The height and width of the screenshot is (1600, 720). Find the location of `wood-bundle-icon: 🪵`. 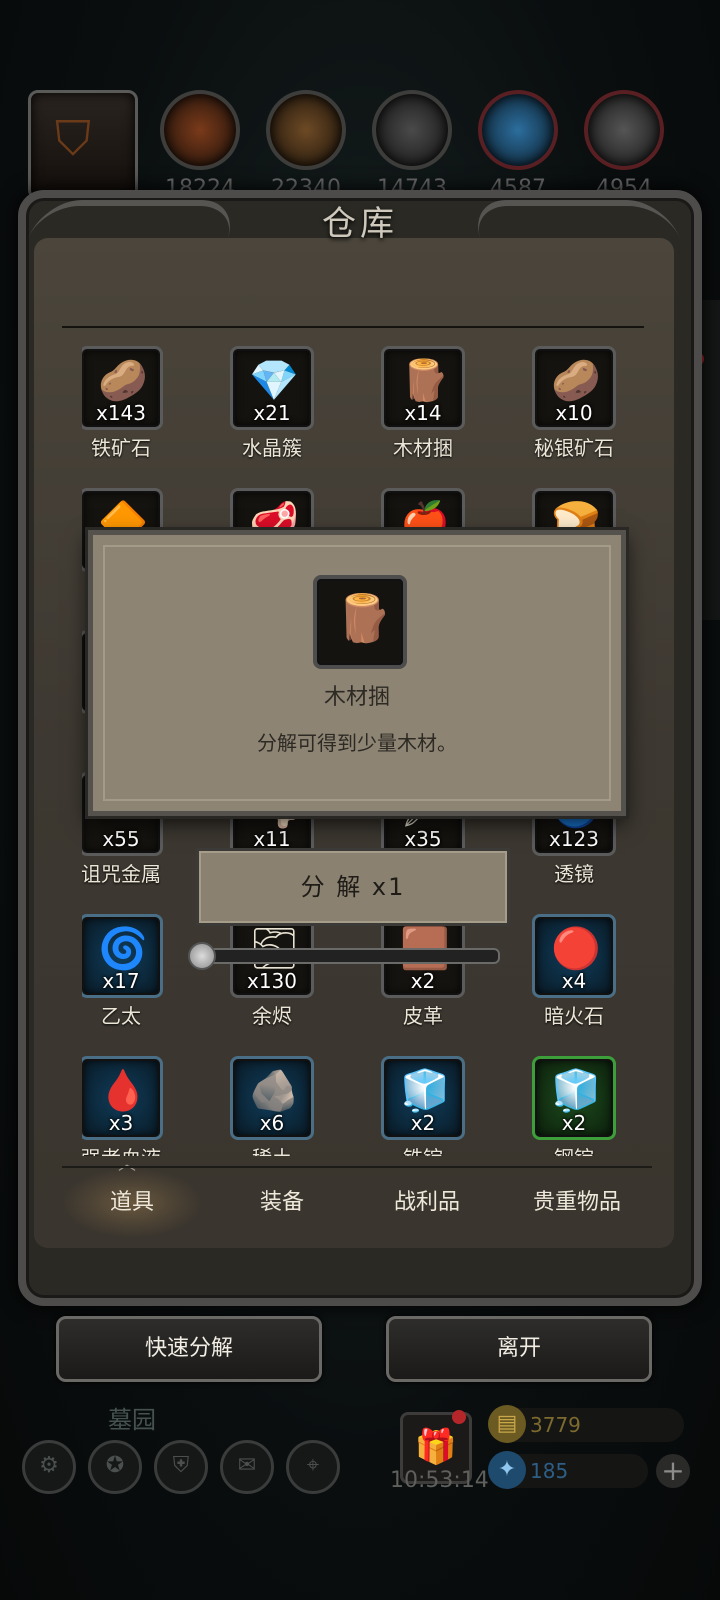

wood-bundle-icon: 🪵 is located at coordinates (364, 618).